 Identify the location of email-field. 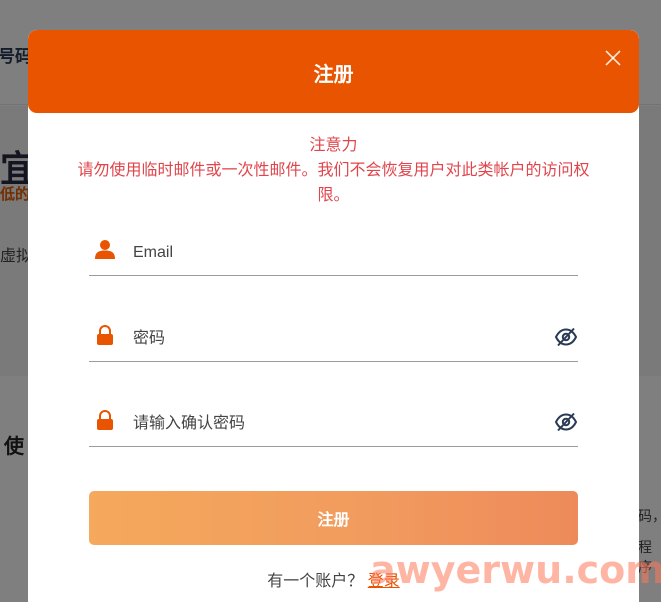
(333, 254).